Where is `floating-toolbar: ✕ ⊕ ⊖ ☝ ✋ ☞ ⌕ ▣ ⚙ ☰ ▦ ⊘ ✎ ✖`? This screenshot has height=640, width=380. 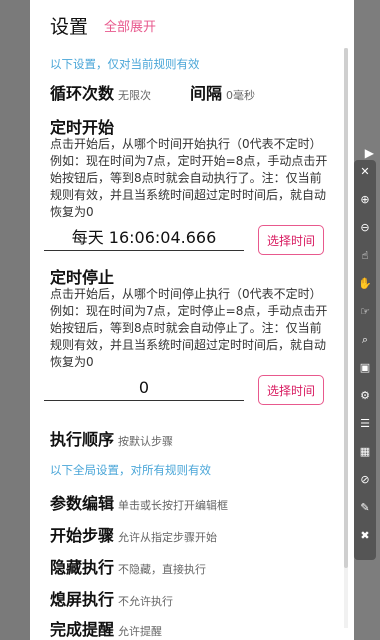
floating-toolbar: ✕ ⊕ ⊖ ☝ ✋ ☞ ⌕ ▣ ⚙ ☰ ▦ ⊘ ✎ ✖ is located at coordinates (365, 360).